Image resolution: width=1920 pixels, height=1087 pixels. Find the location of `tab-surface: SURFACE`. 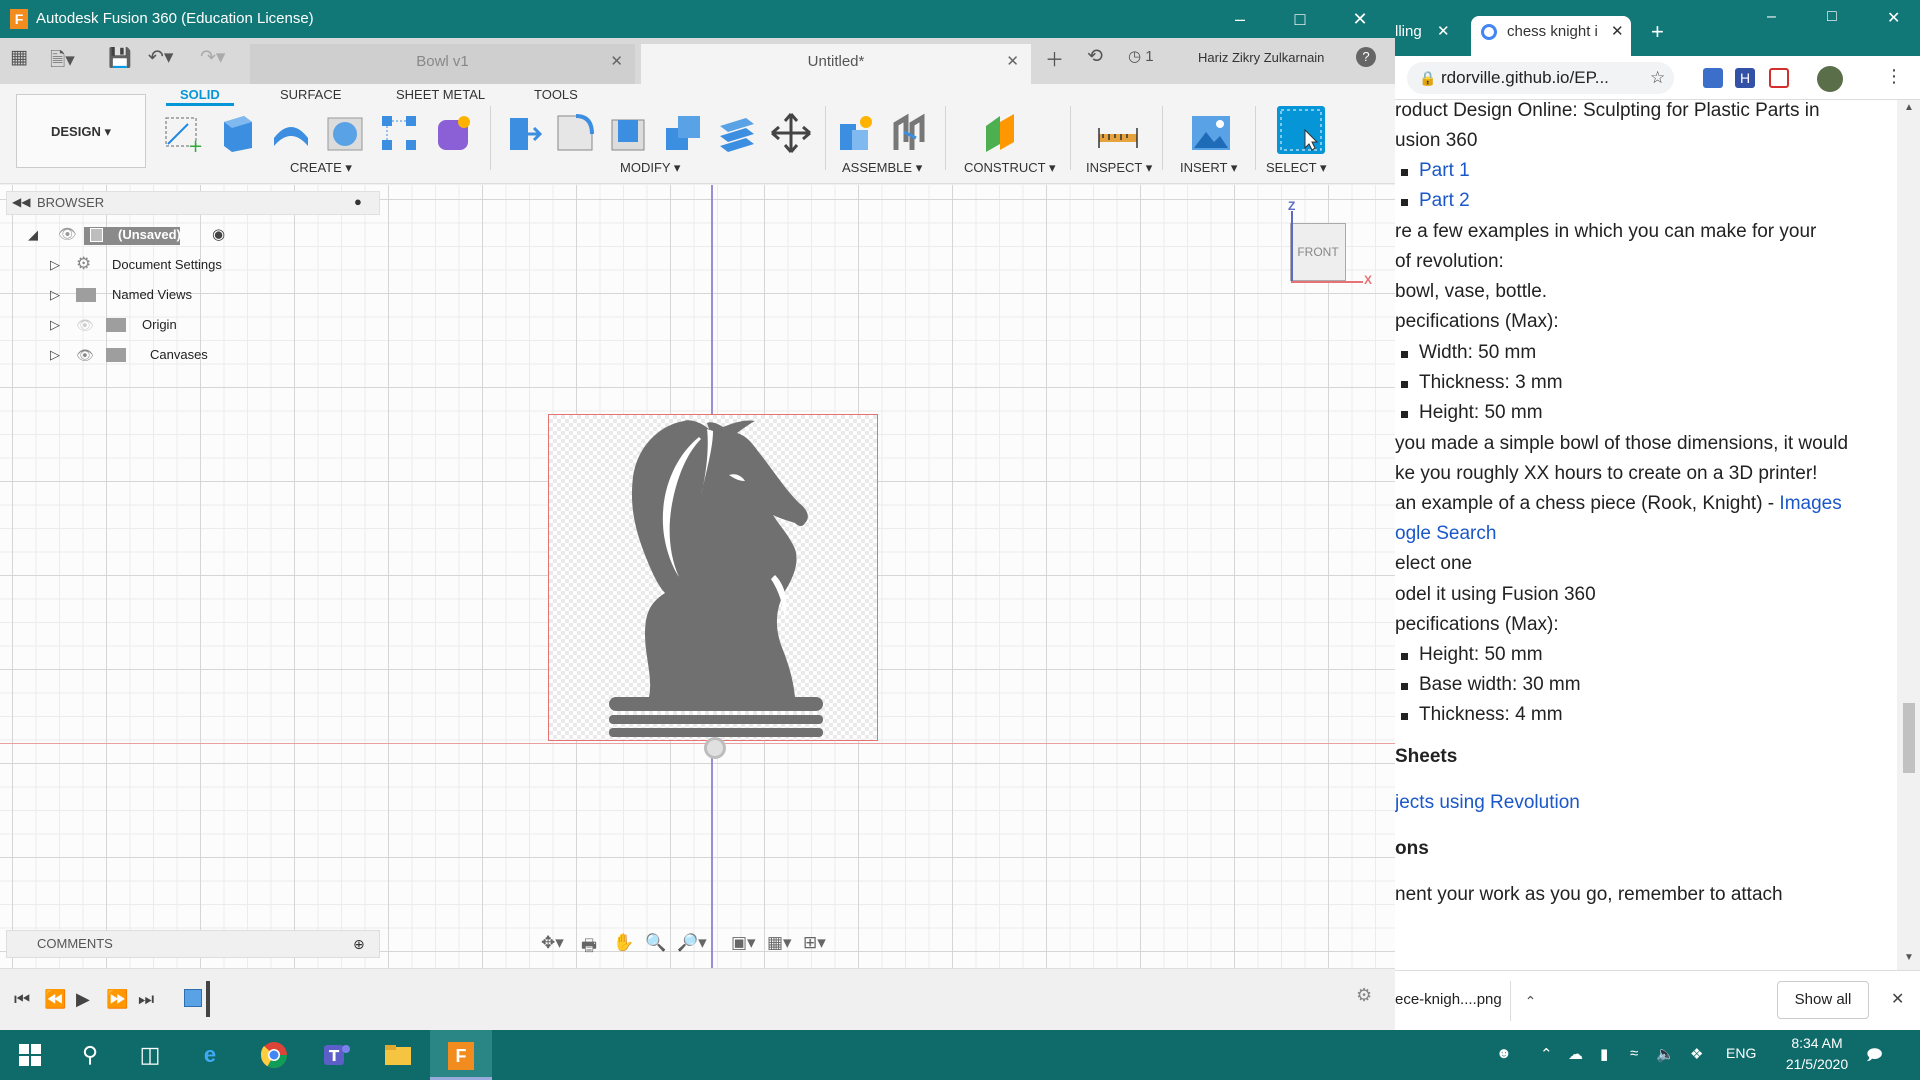

tab-surface: SURFACE is located at coordinates (310, 95).